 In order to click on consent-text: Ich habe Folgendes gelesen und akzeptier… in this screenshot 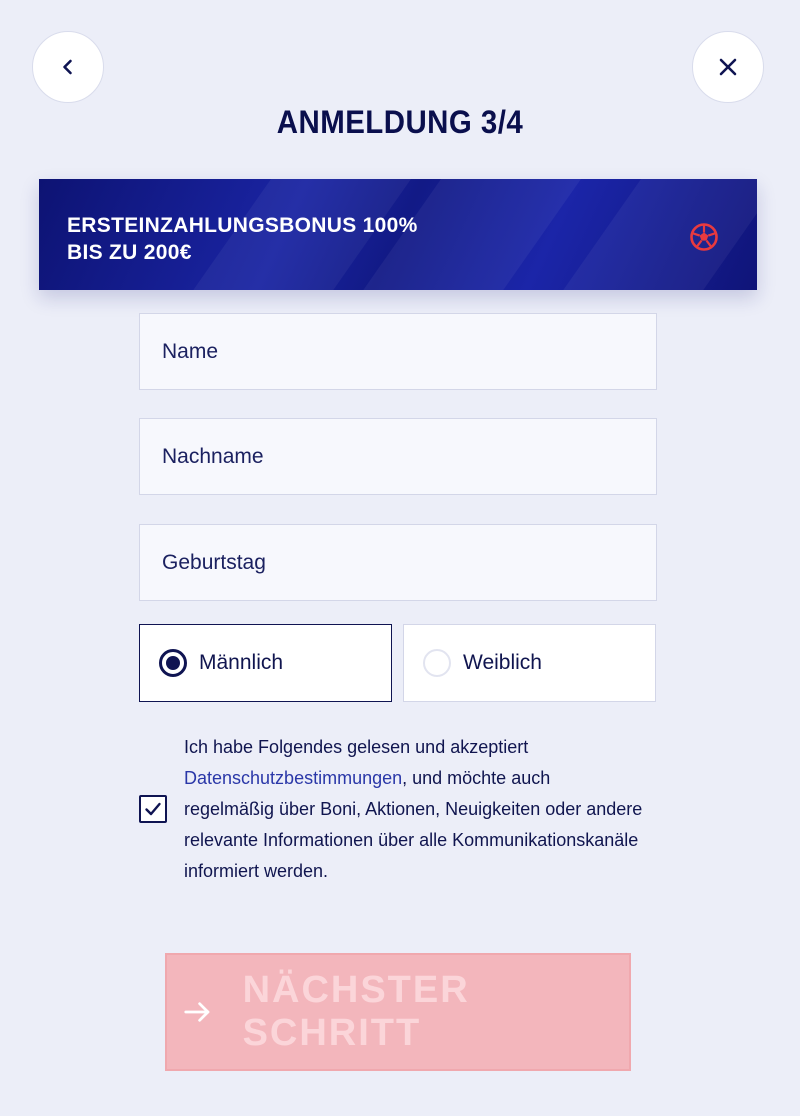, I will do `click(414, 809)`.